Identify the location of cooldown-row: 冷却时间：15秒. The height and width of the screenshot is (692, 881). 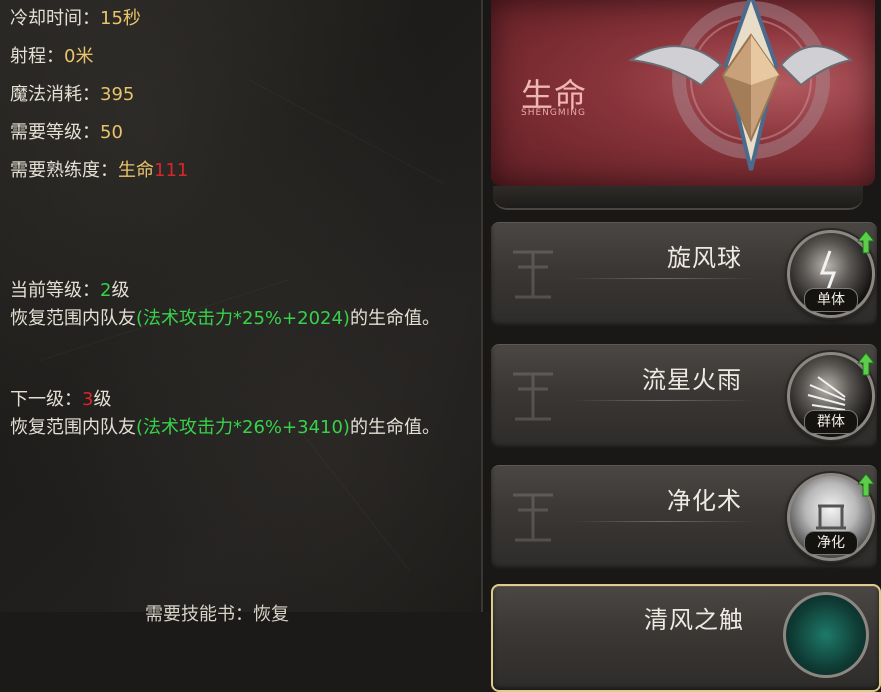
(75, 17).